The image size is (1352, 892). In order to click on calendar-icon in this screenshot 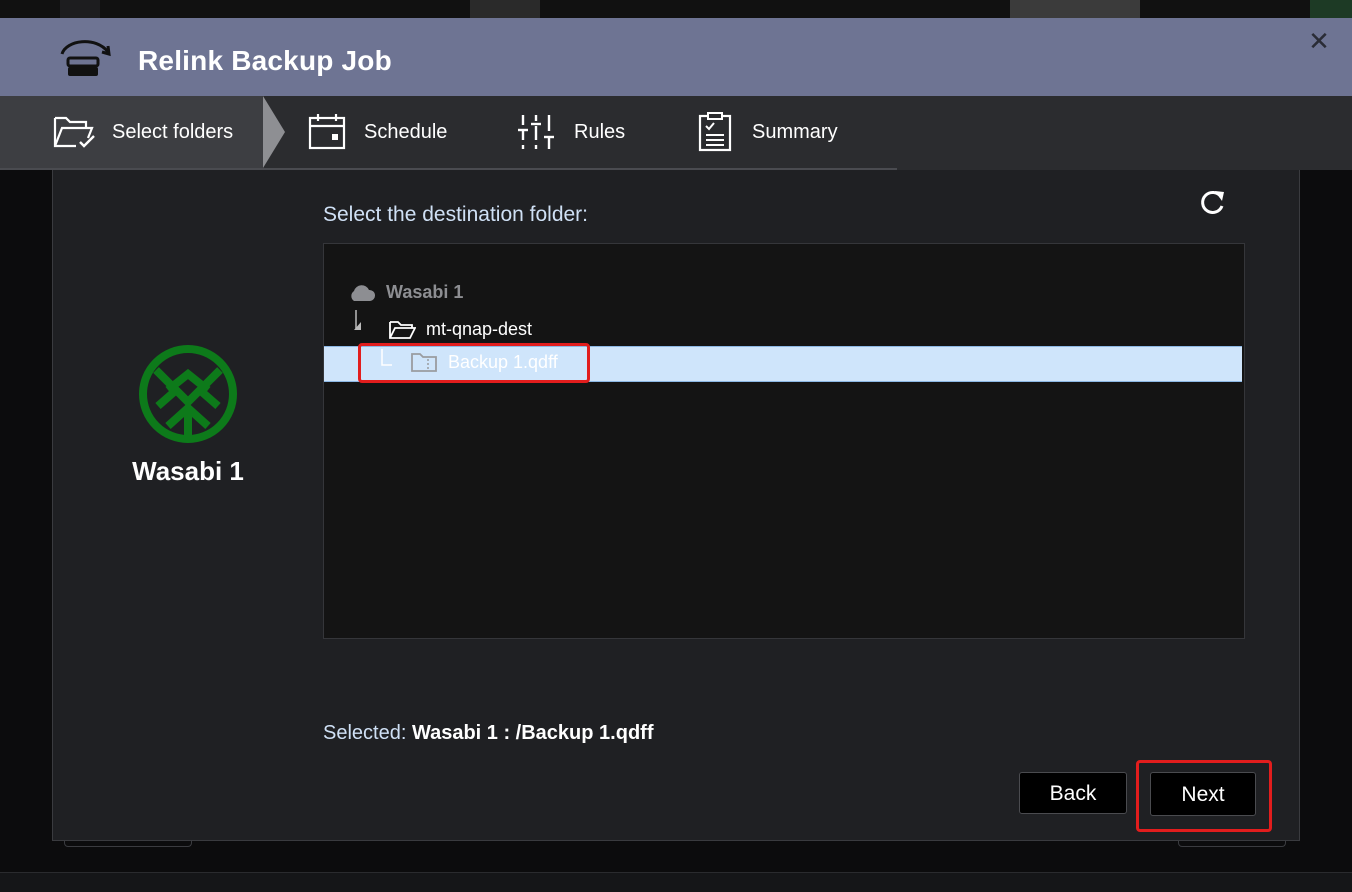, I will do `click(327, 132)`.